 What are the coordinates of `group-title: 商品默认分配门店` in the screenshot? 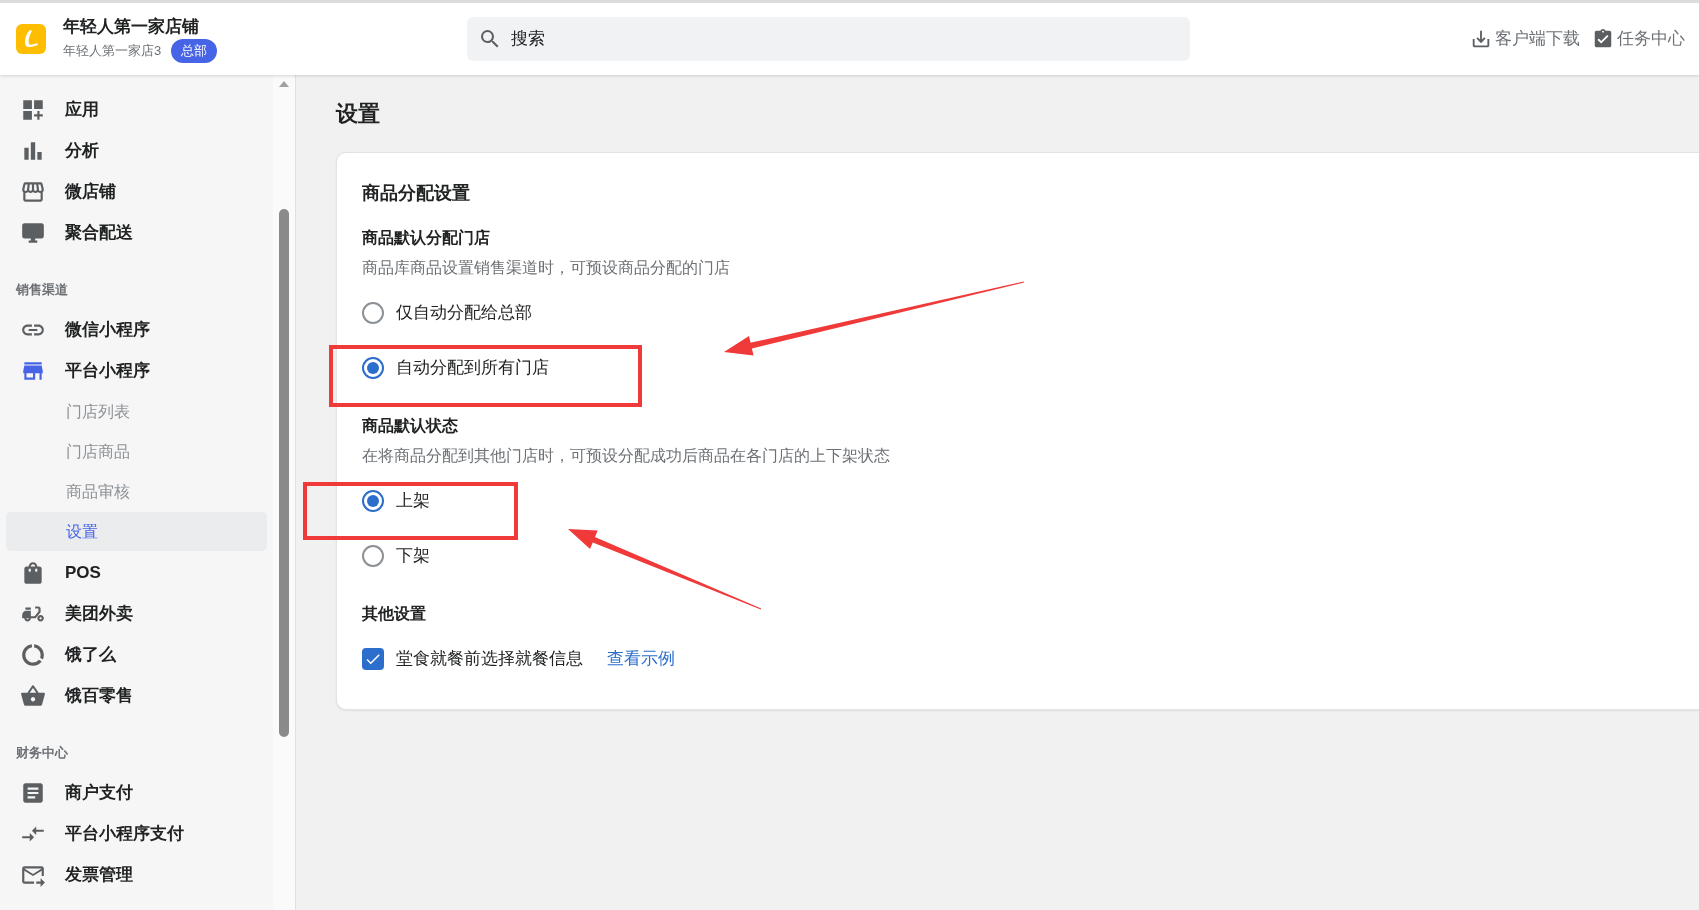 It's located at (426, 238).